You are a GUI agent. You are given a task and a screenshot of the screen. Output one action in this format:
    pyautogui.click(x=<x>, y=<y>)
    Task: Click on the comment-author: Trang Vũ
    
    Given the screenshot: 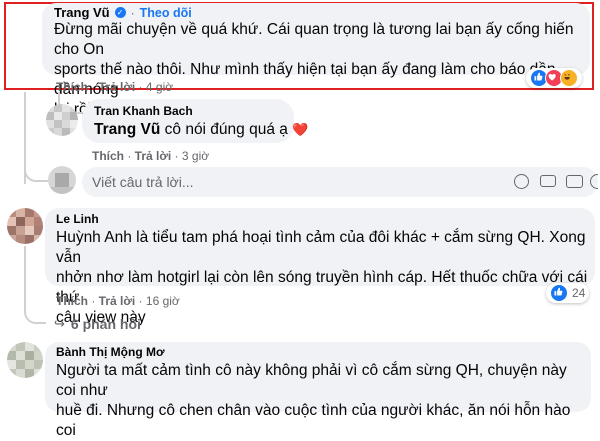 What is the action you would take?
    pyautogui.click(x=82, y=12)
    